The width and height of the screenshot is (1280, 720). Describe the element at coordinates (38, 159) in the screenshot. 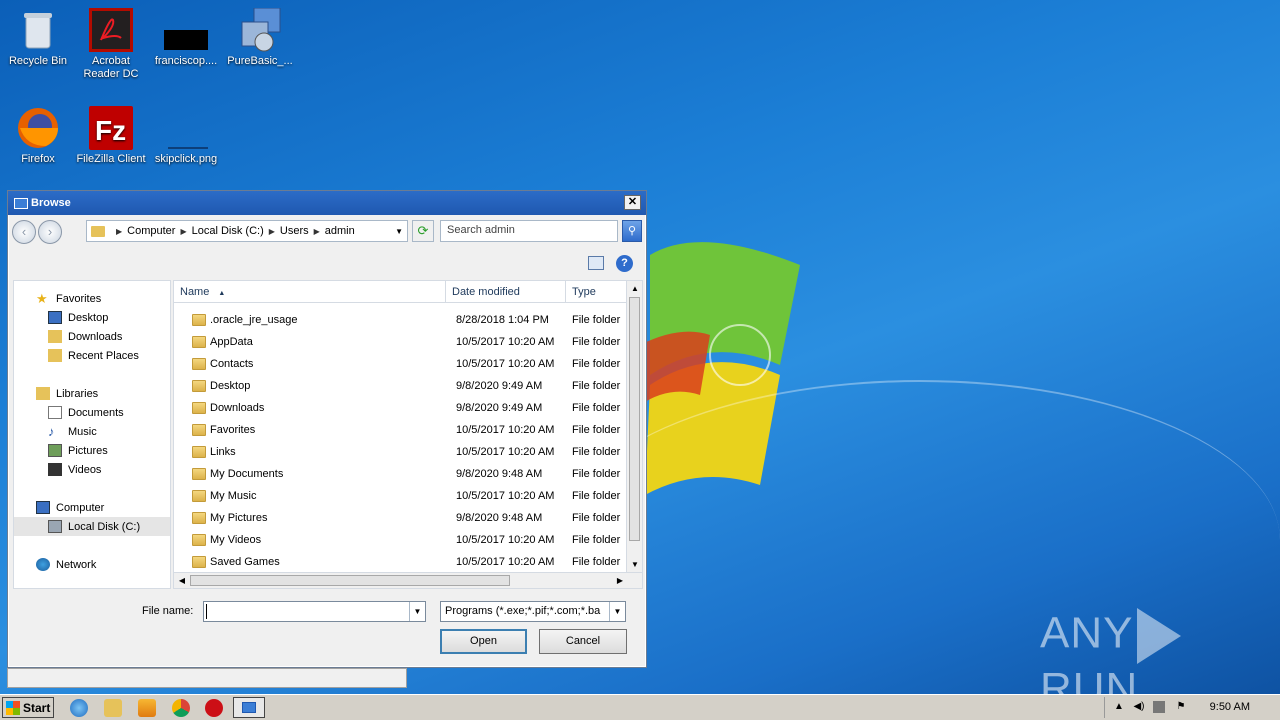

I see `desktop-icon-label: Firefox` at that location.